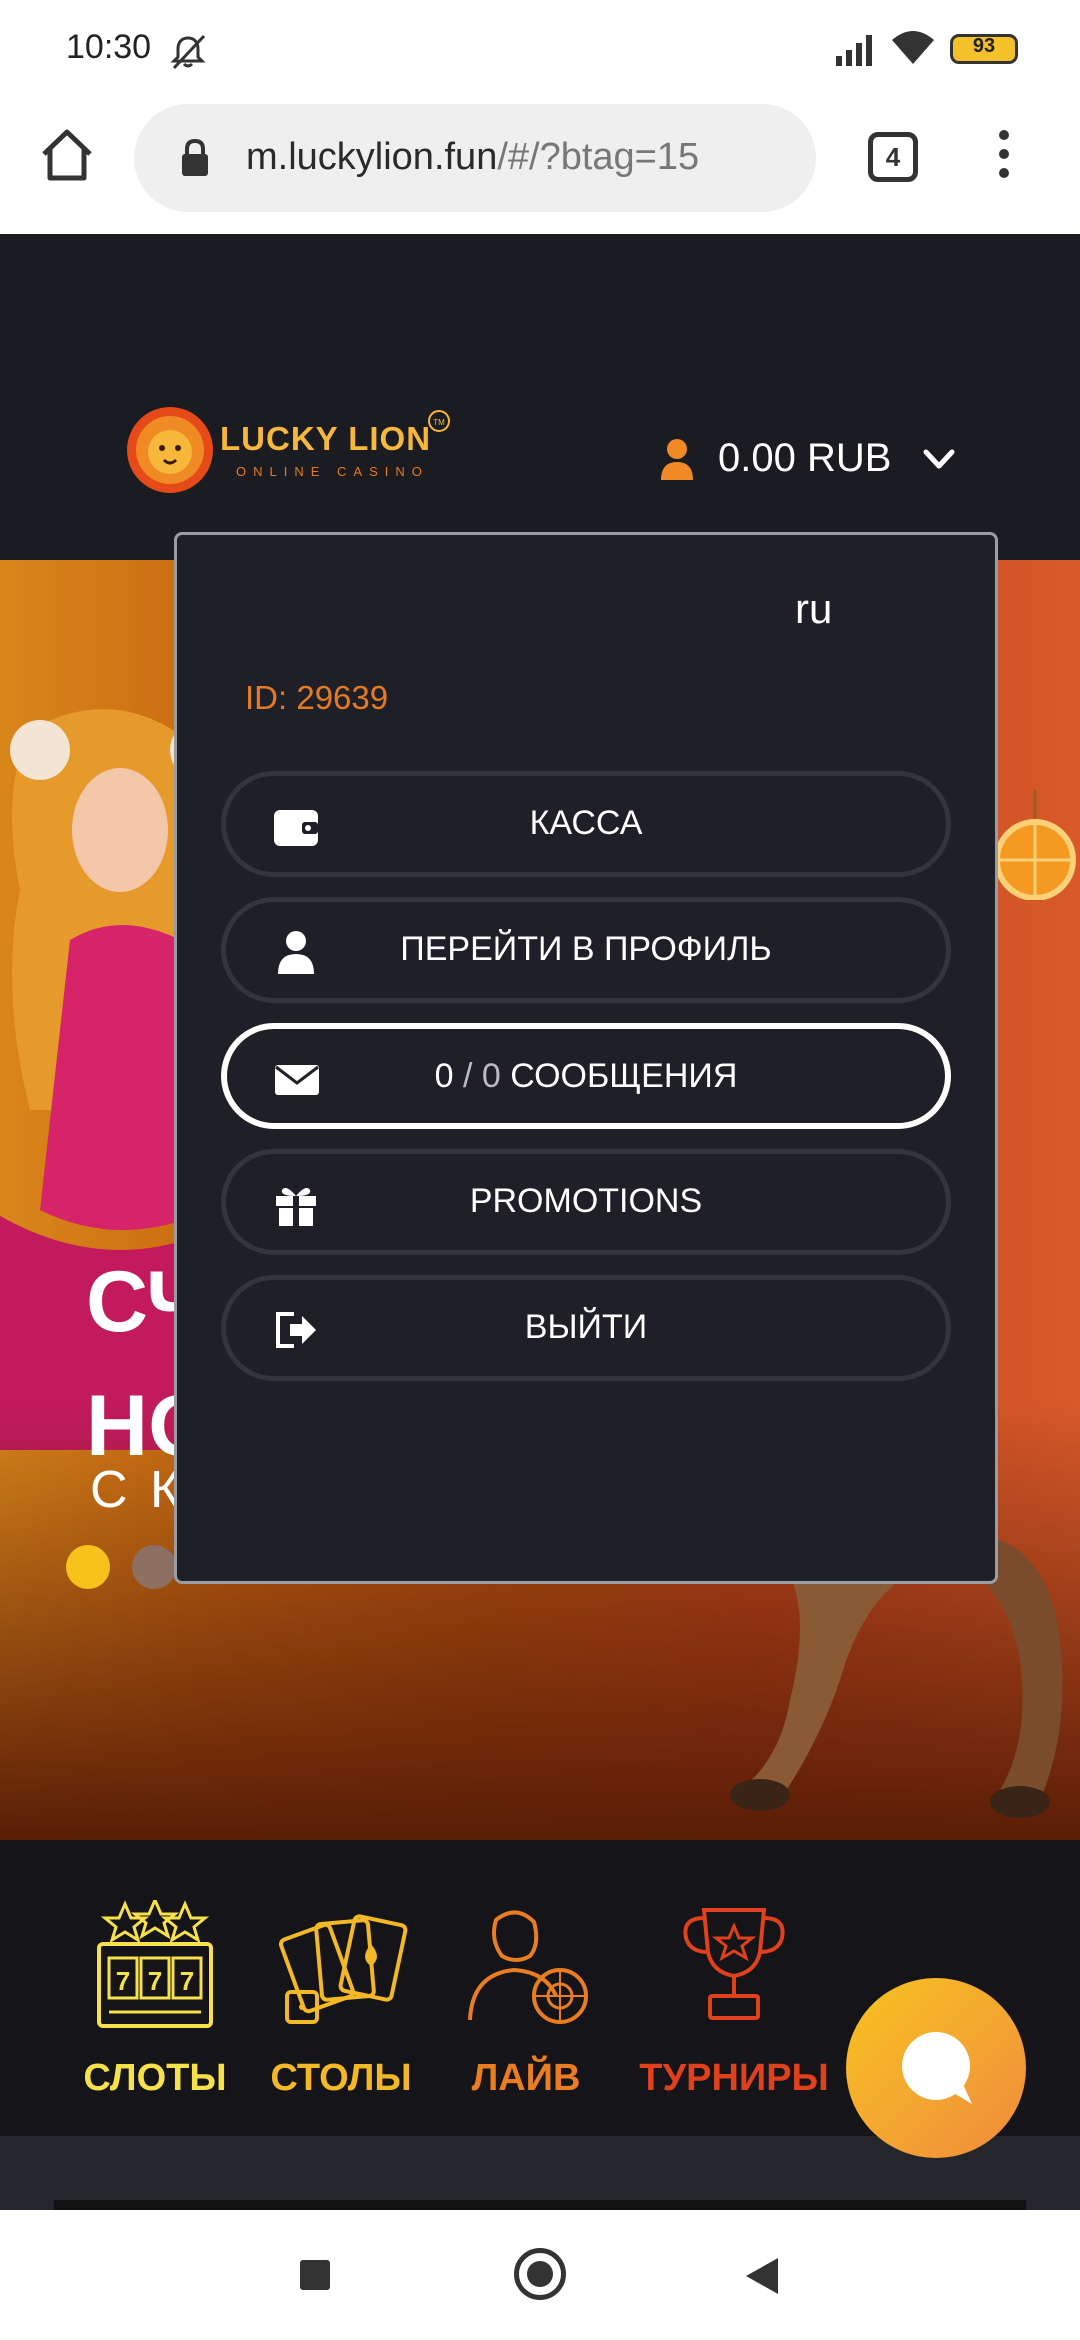 The image size is (1080, 2340). Describe the element at coordinates (137, 1490) in the screenshot. I see `banner-subtitle: С К` at that location.